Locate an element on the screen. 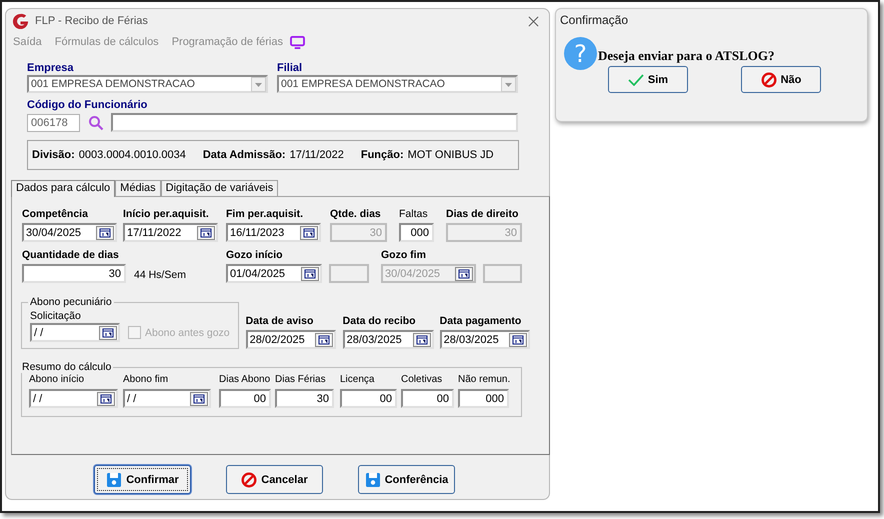 The height and width of the screenshot is (519, 884). field-label: Gozo início is located at coordinates (255, 255).